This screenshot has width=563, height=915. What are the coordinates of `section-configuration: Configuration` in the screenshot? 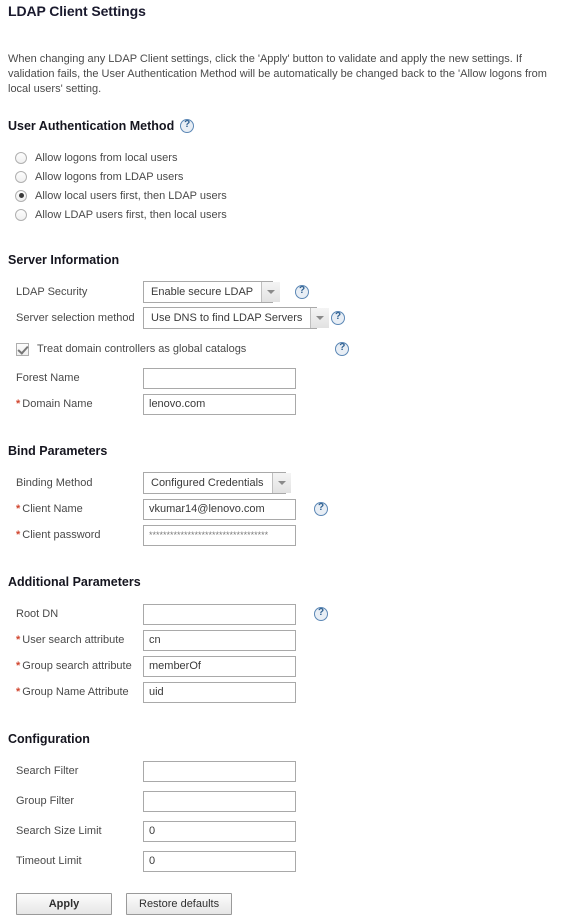 It's located at (281, 739).